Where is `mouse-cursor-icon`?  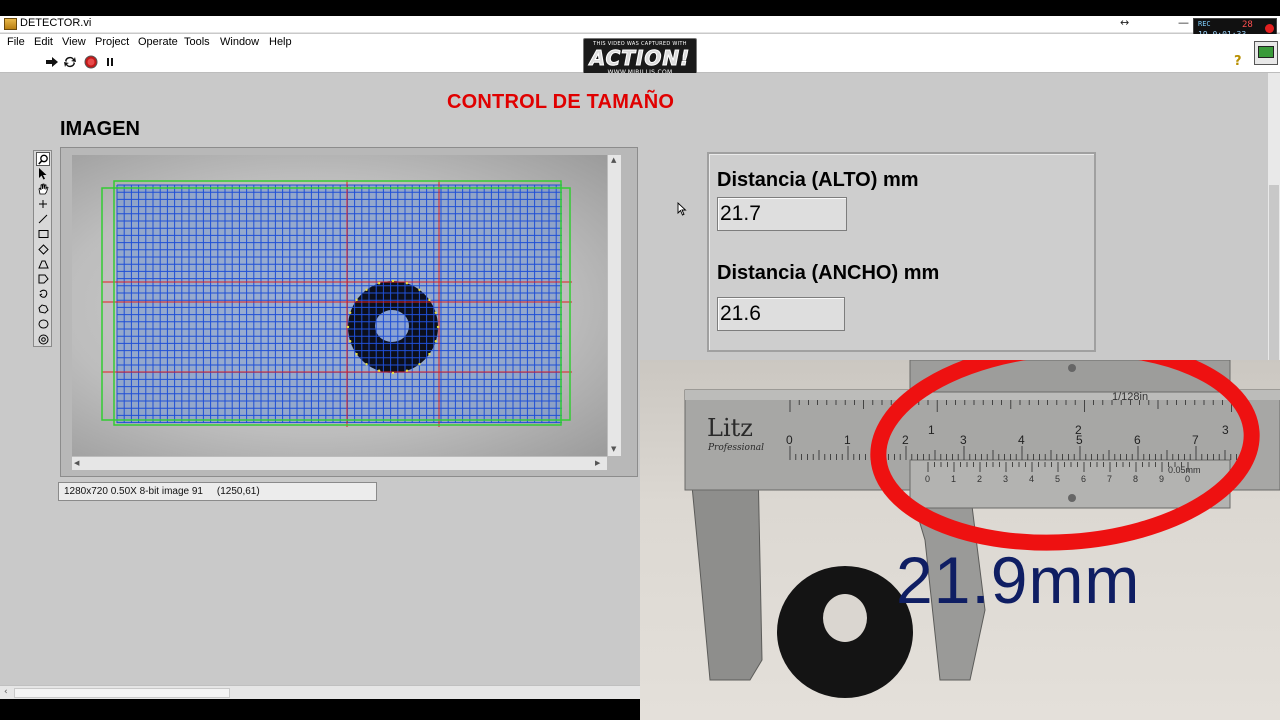 mouse-cursor-icon is located at coordinates (682, 210).